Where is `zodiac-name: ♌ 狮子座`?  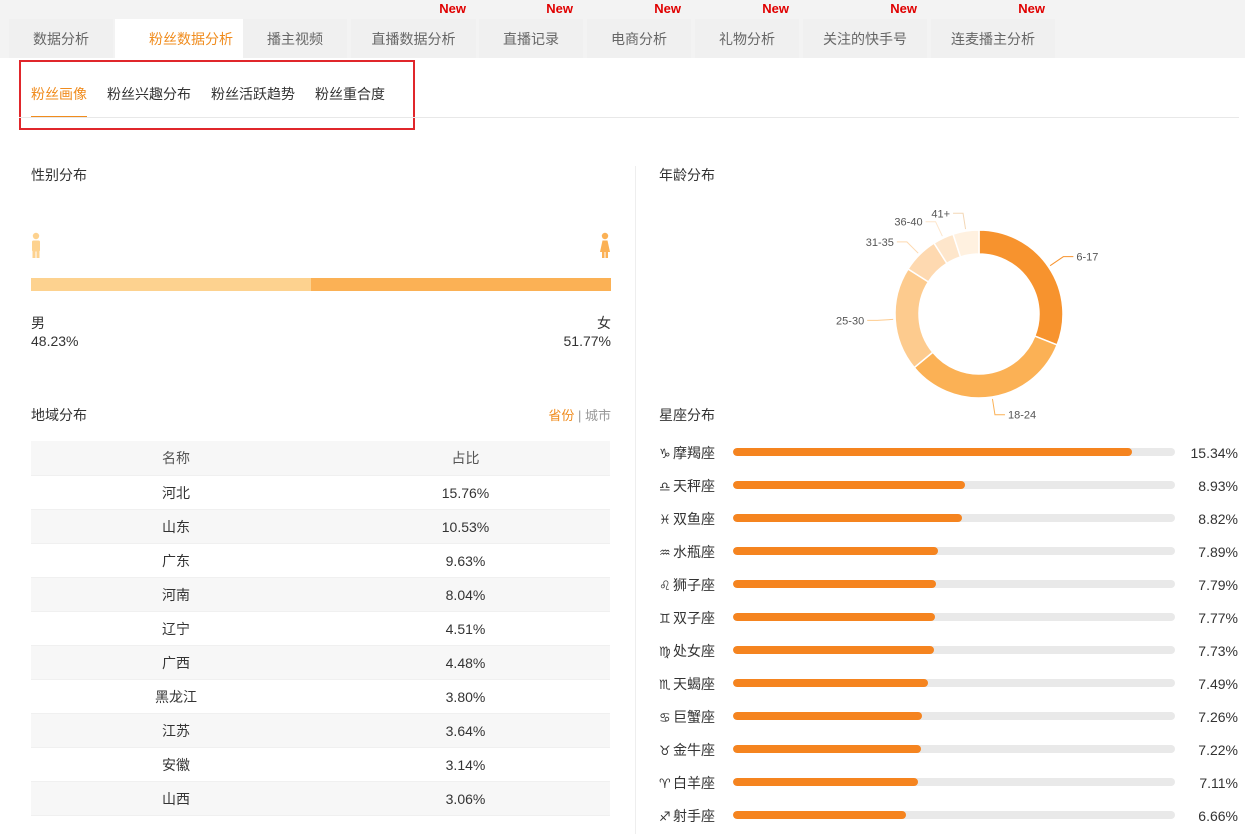 zodiac-name: ♌ 狮子座 is located at coordinates (696, 585).